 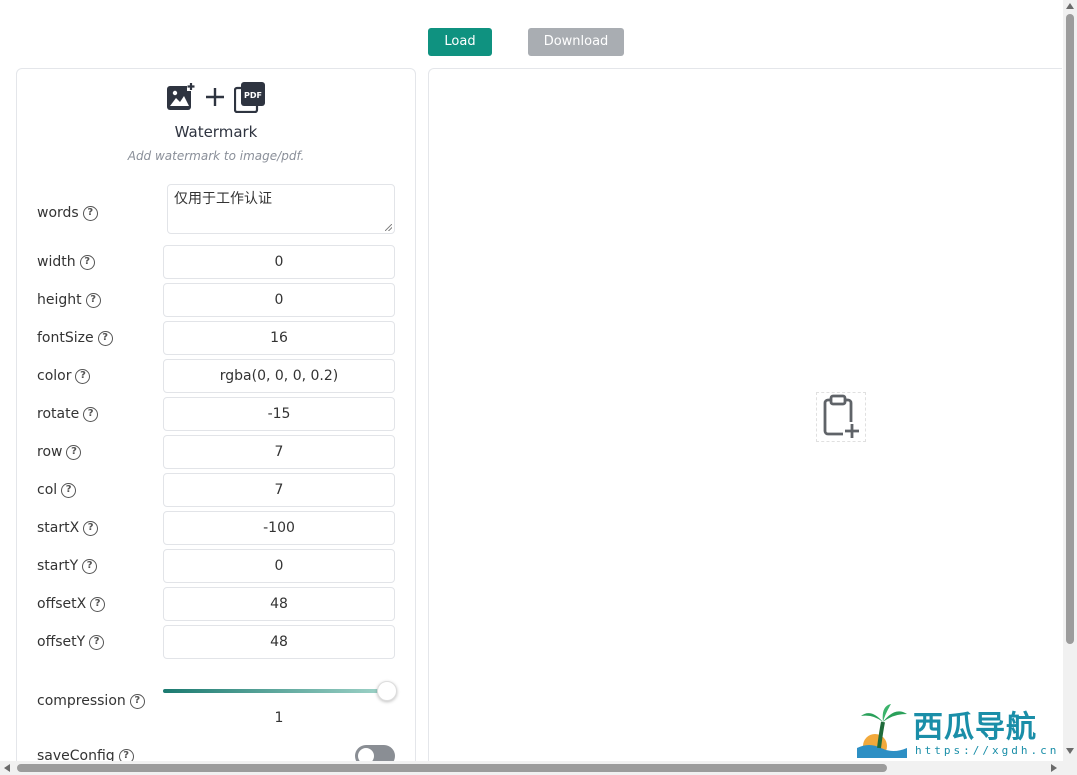 I want to click on paste-target, so click(x=841, y=417).